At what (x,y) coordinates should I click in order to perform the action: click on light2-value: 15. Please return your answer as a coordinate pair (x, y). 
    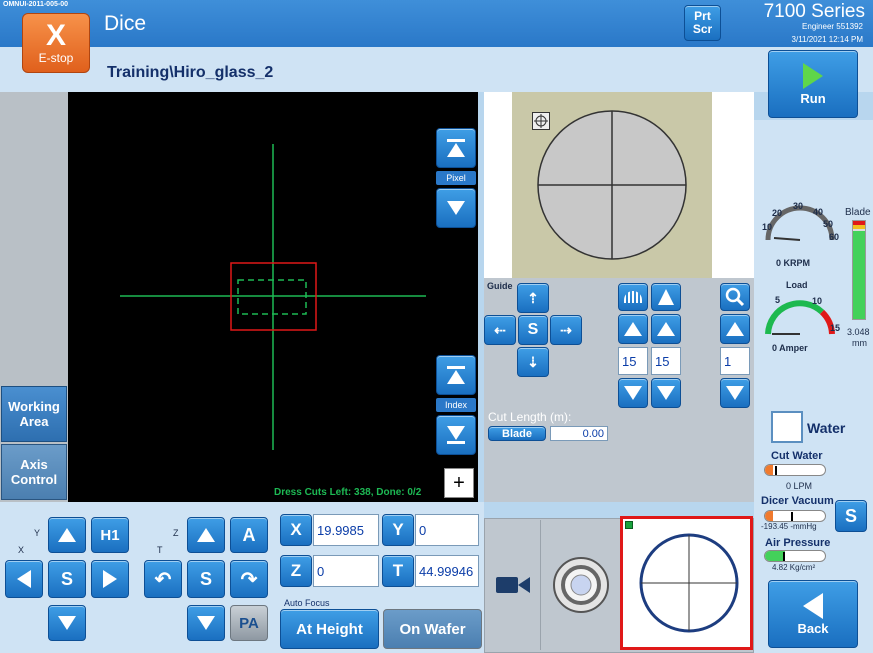
    Looking at the image, I should click on (666, 361).